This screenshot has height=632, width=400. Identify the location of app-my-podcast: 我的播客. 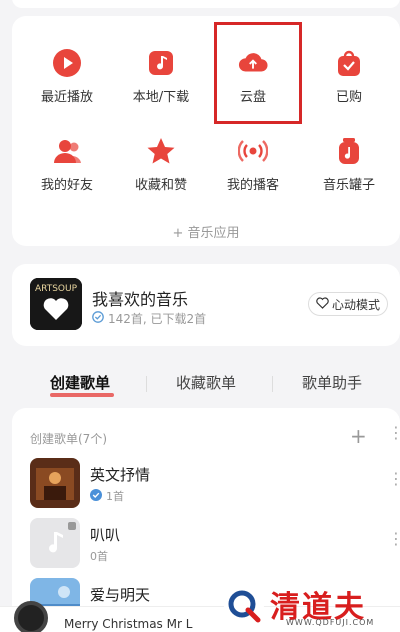
(253, 164).